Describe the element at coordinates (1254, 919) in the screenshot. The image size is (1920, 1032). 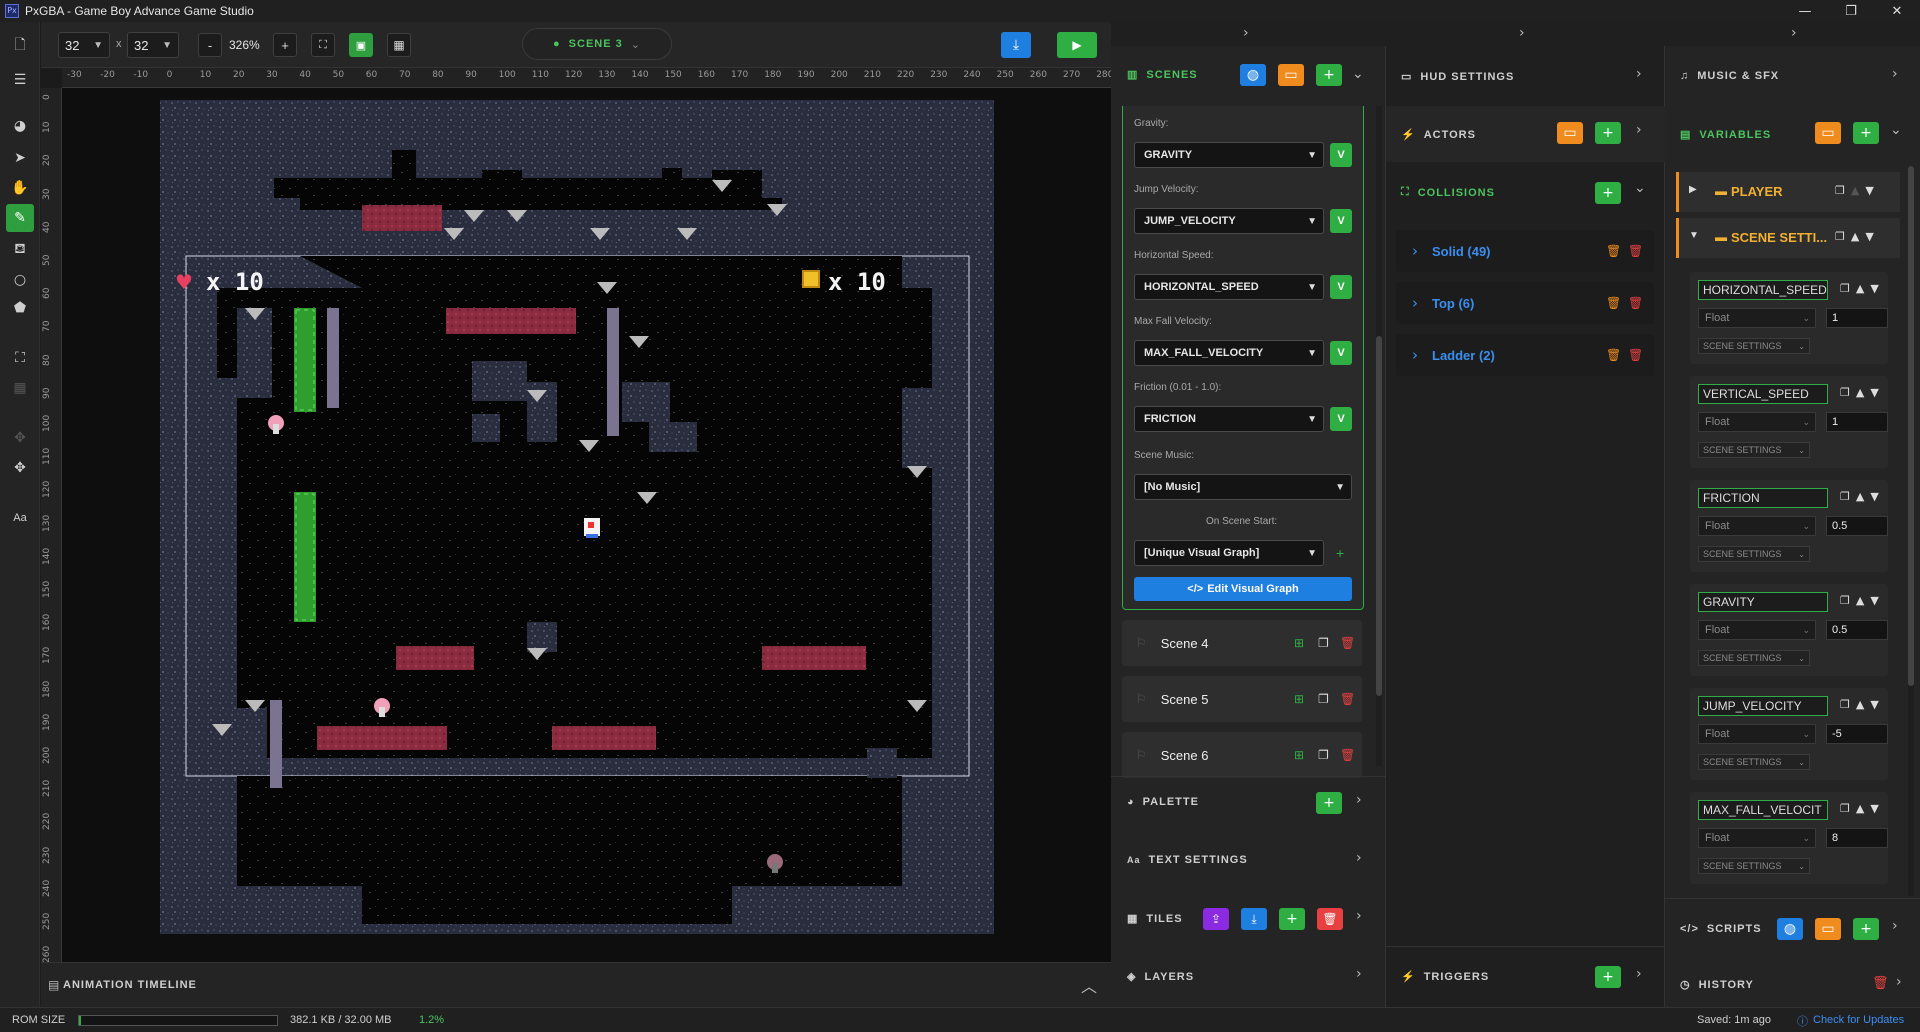
I see `import-icon: ⤓` at that location.